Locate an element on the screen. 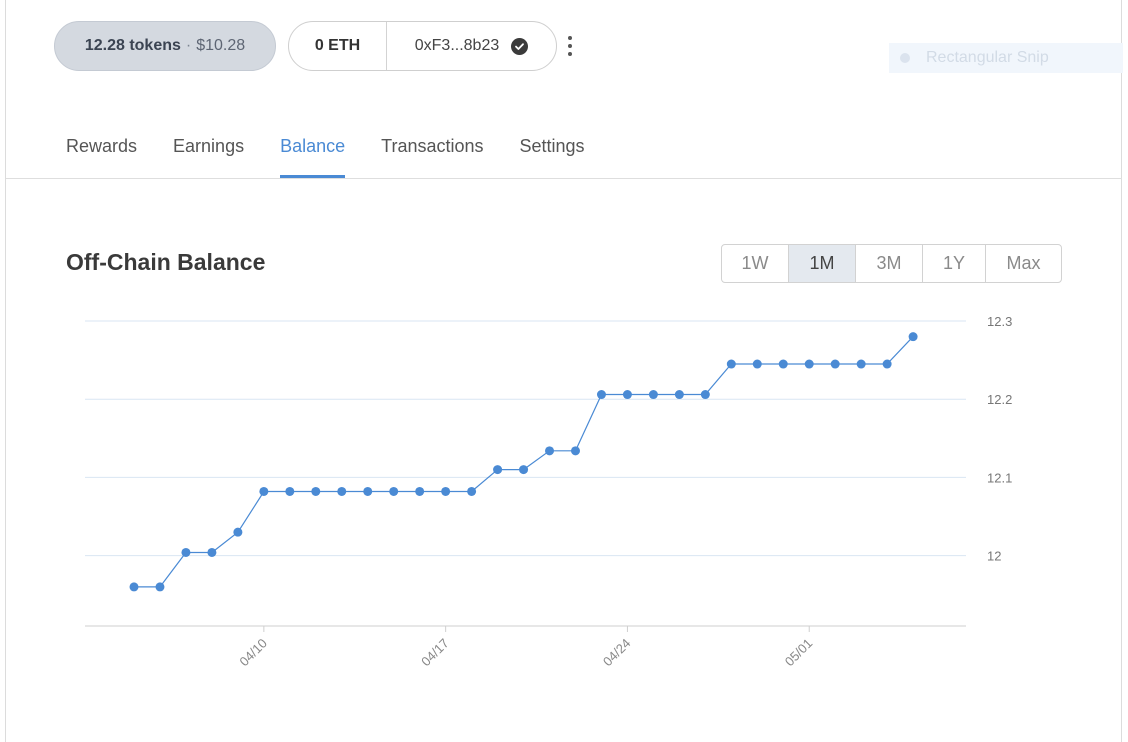  x-tick-label: 05/01 is located at coordinates (799, 653).